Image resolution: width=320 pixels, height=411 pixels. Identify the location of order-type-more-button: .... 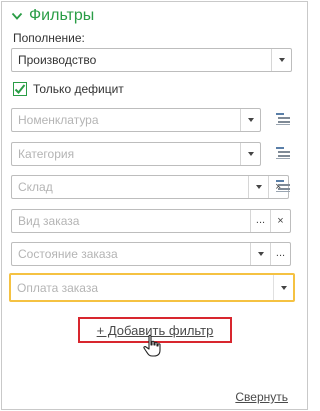
(260, 221).